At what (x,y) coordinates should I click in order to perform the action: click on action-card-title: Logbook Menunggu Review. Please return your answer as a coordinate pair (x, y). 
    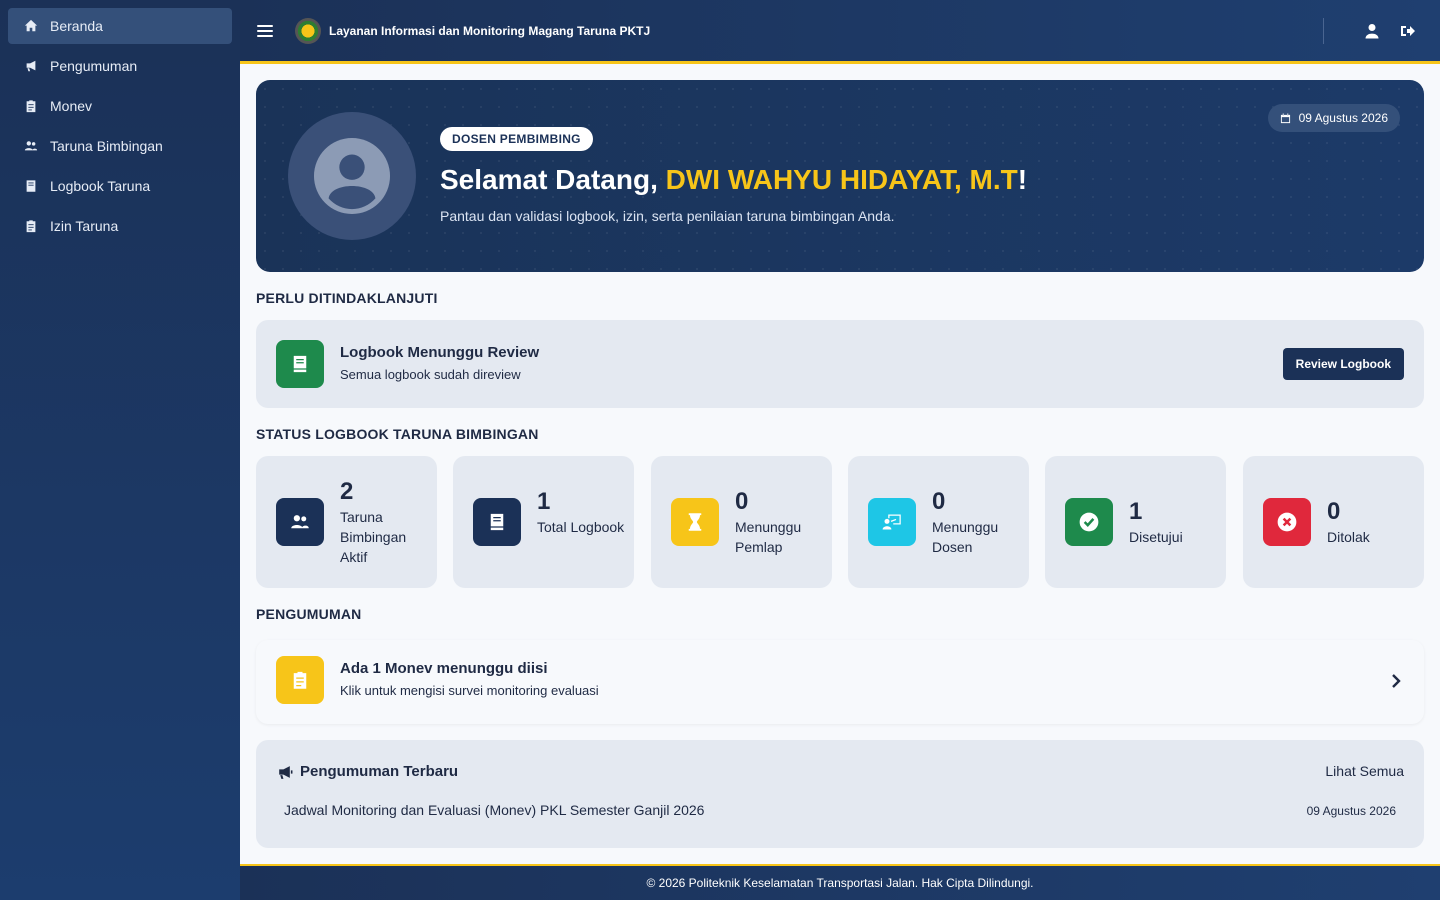
    Looking at the image, I should click on (440, 352).